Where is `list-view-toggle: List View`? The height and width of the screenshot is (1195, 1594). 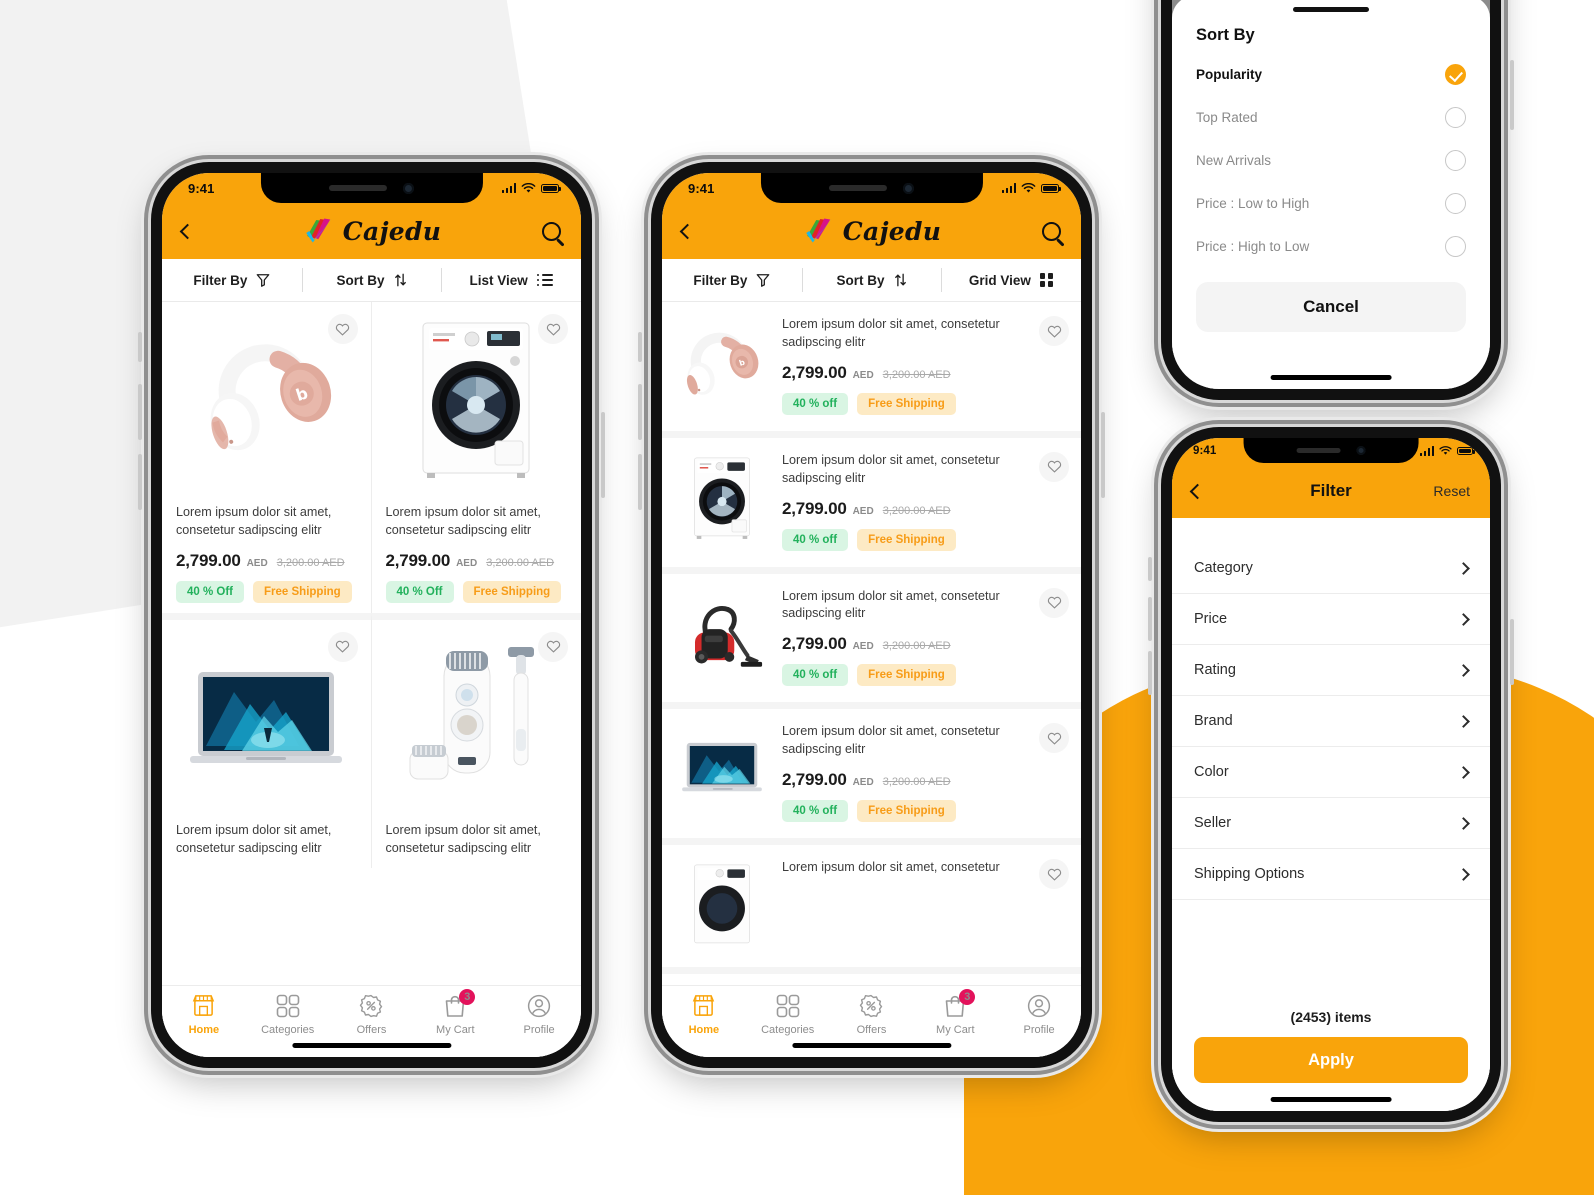
list-view-toggle: List View is located at coordinates (511, 280).